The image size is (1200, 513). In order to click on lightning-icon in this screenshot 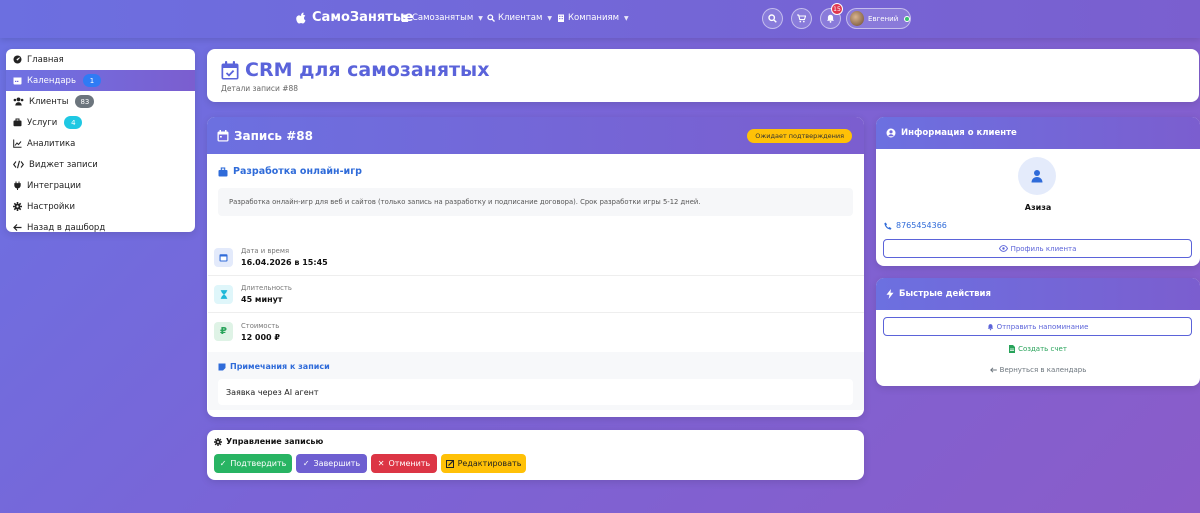, I will do `click(890, 294)`.